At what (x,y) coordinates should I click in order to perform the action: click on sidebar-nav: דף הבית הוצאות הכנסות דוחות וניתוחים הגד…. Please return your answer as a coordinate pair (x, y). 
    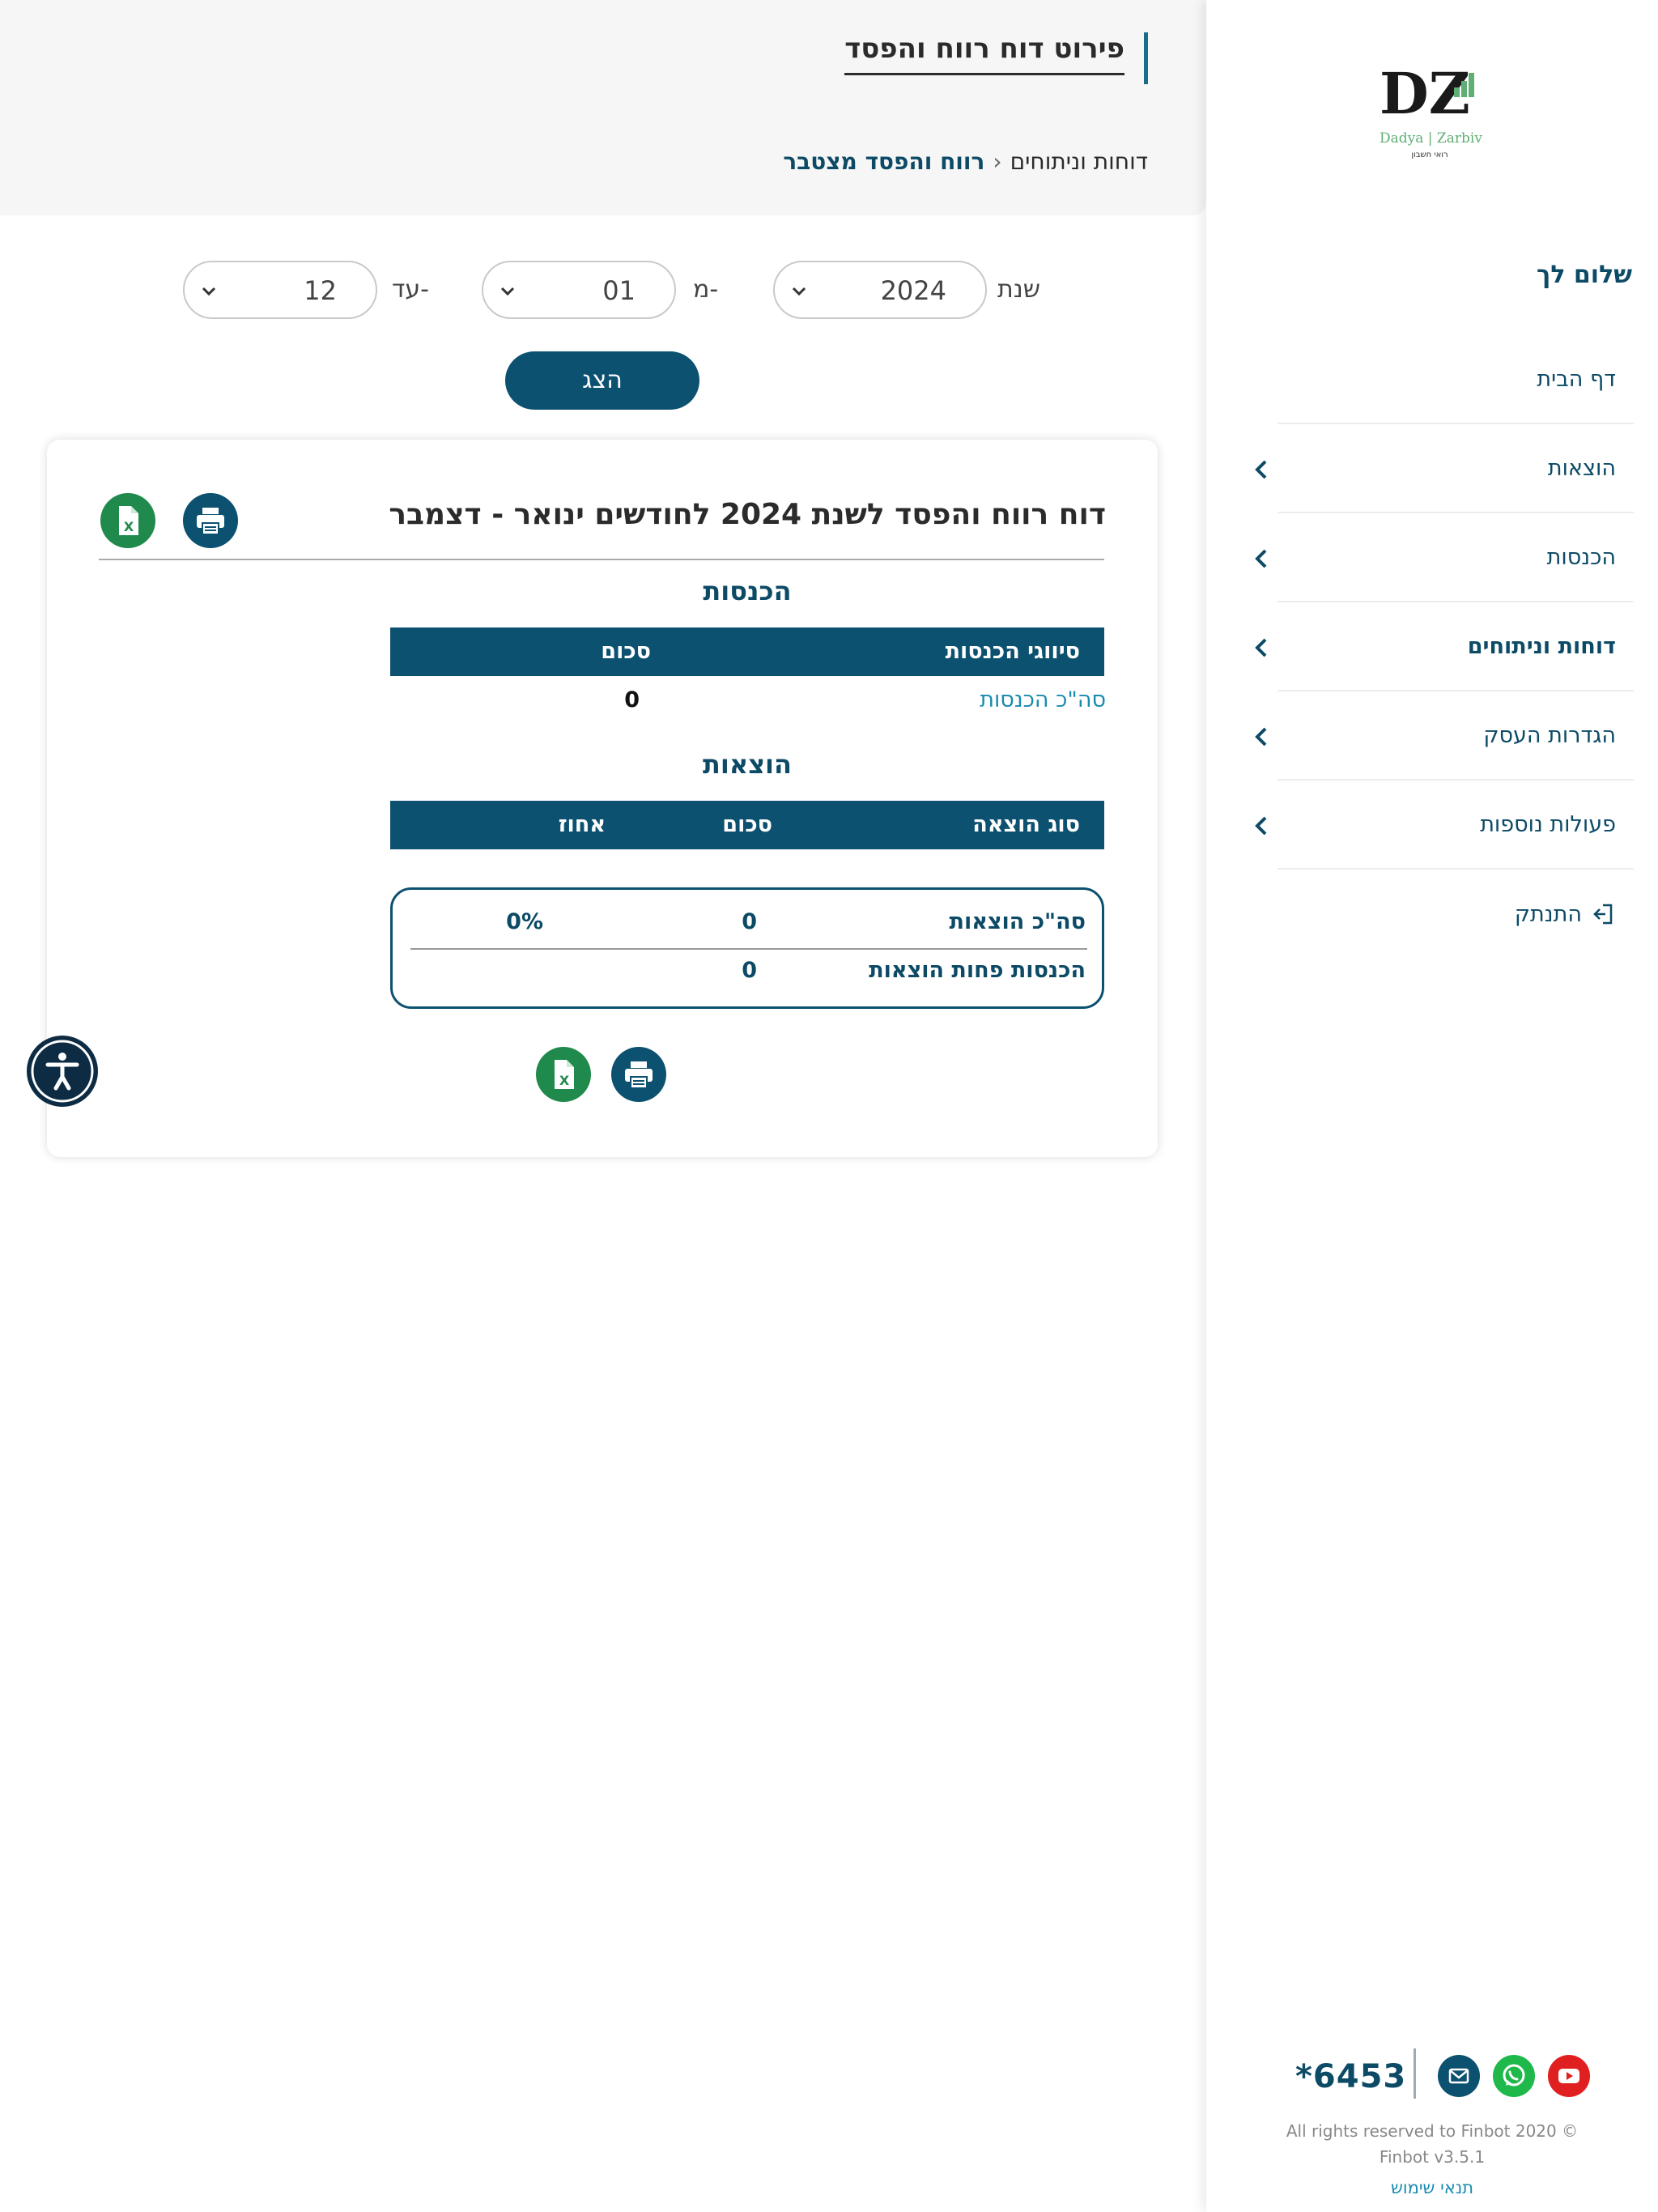
    Looking at the image, I should click on (1444, 647).